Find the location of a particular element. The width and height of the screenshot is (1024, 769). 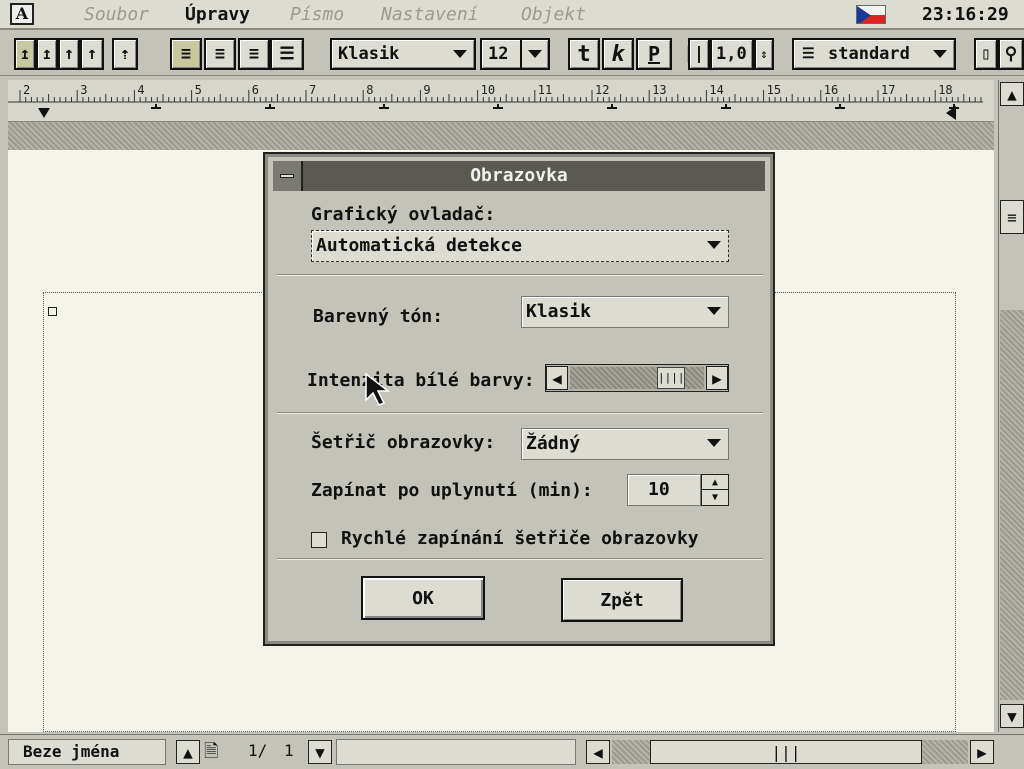

quick-start-label: Rychlé zapínání šetřiče obrazovky is located at coordinates (520, 538).